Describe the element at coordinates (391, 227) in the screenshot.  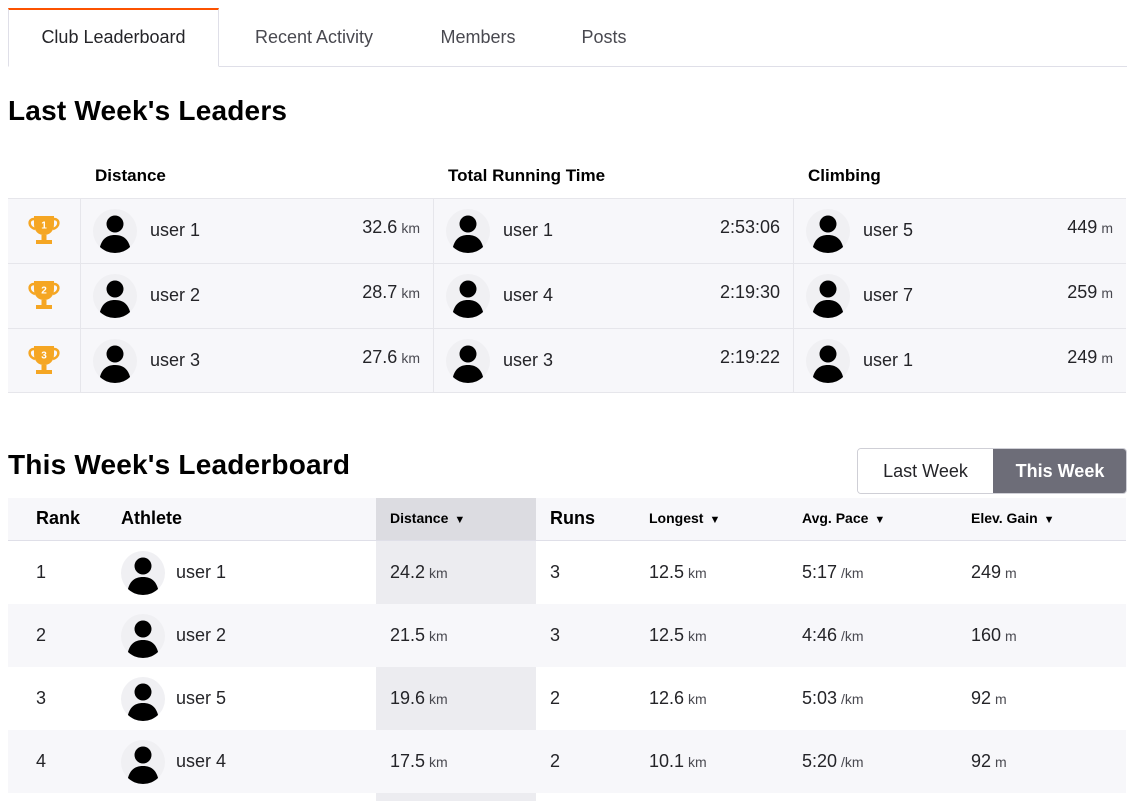
I see `leader-distance-value: 32.6 km` at that location.